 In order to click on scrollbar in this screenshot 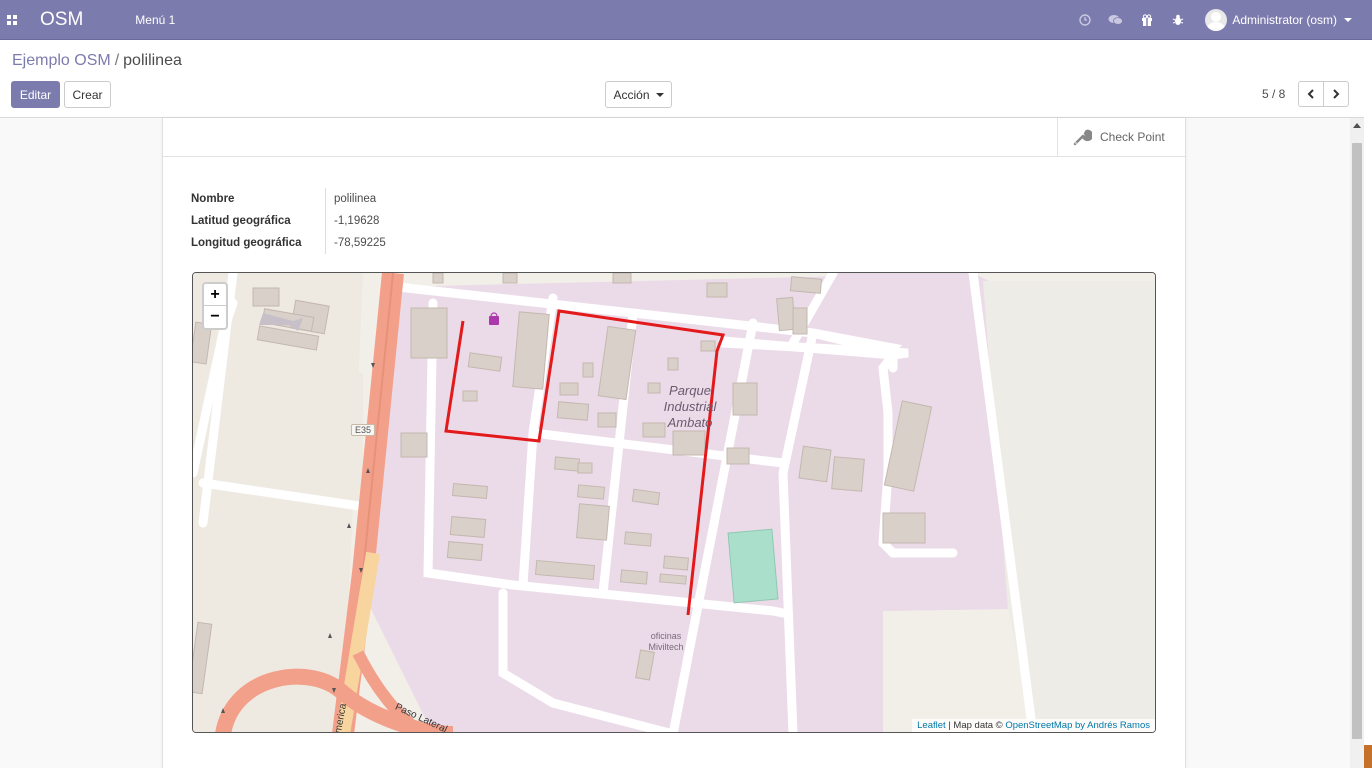, I will do `click(1357, 443)`.